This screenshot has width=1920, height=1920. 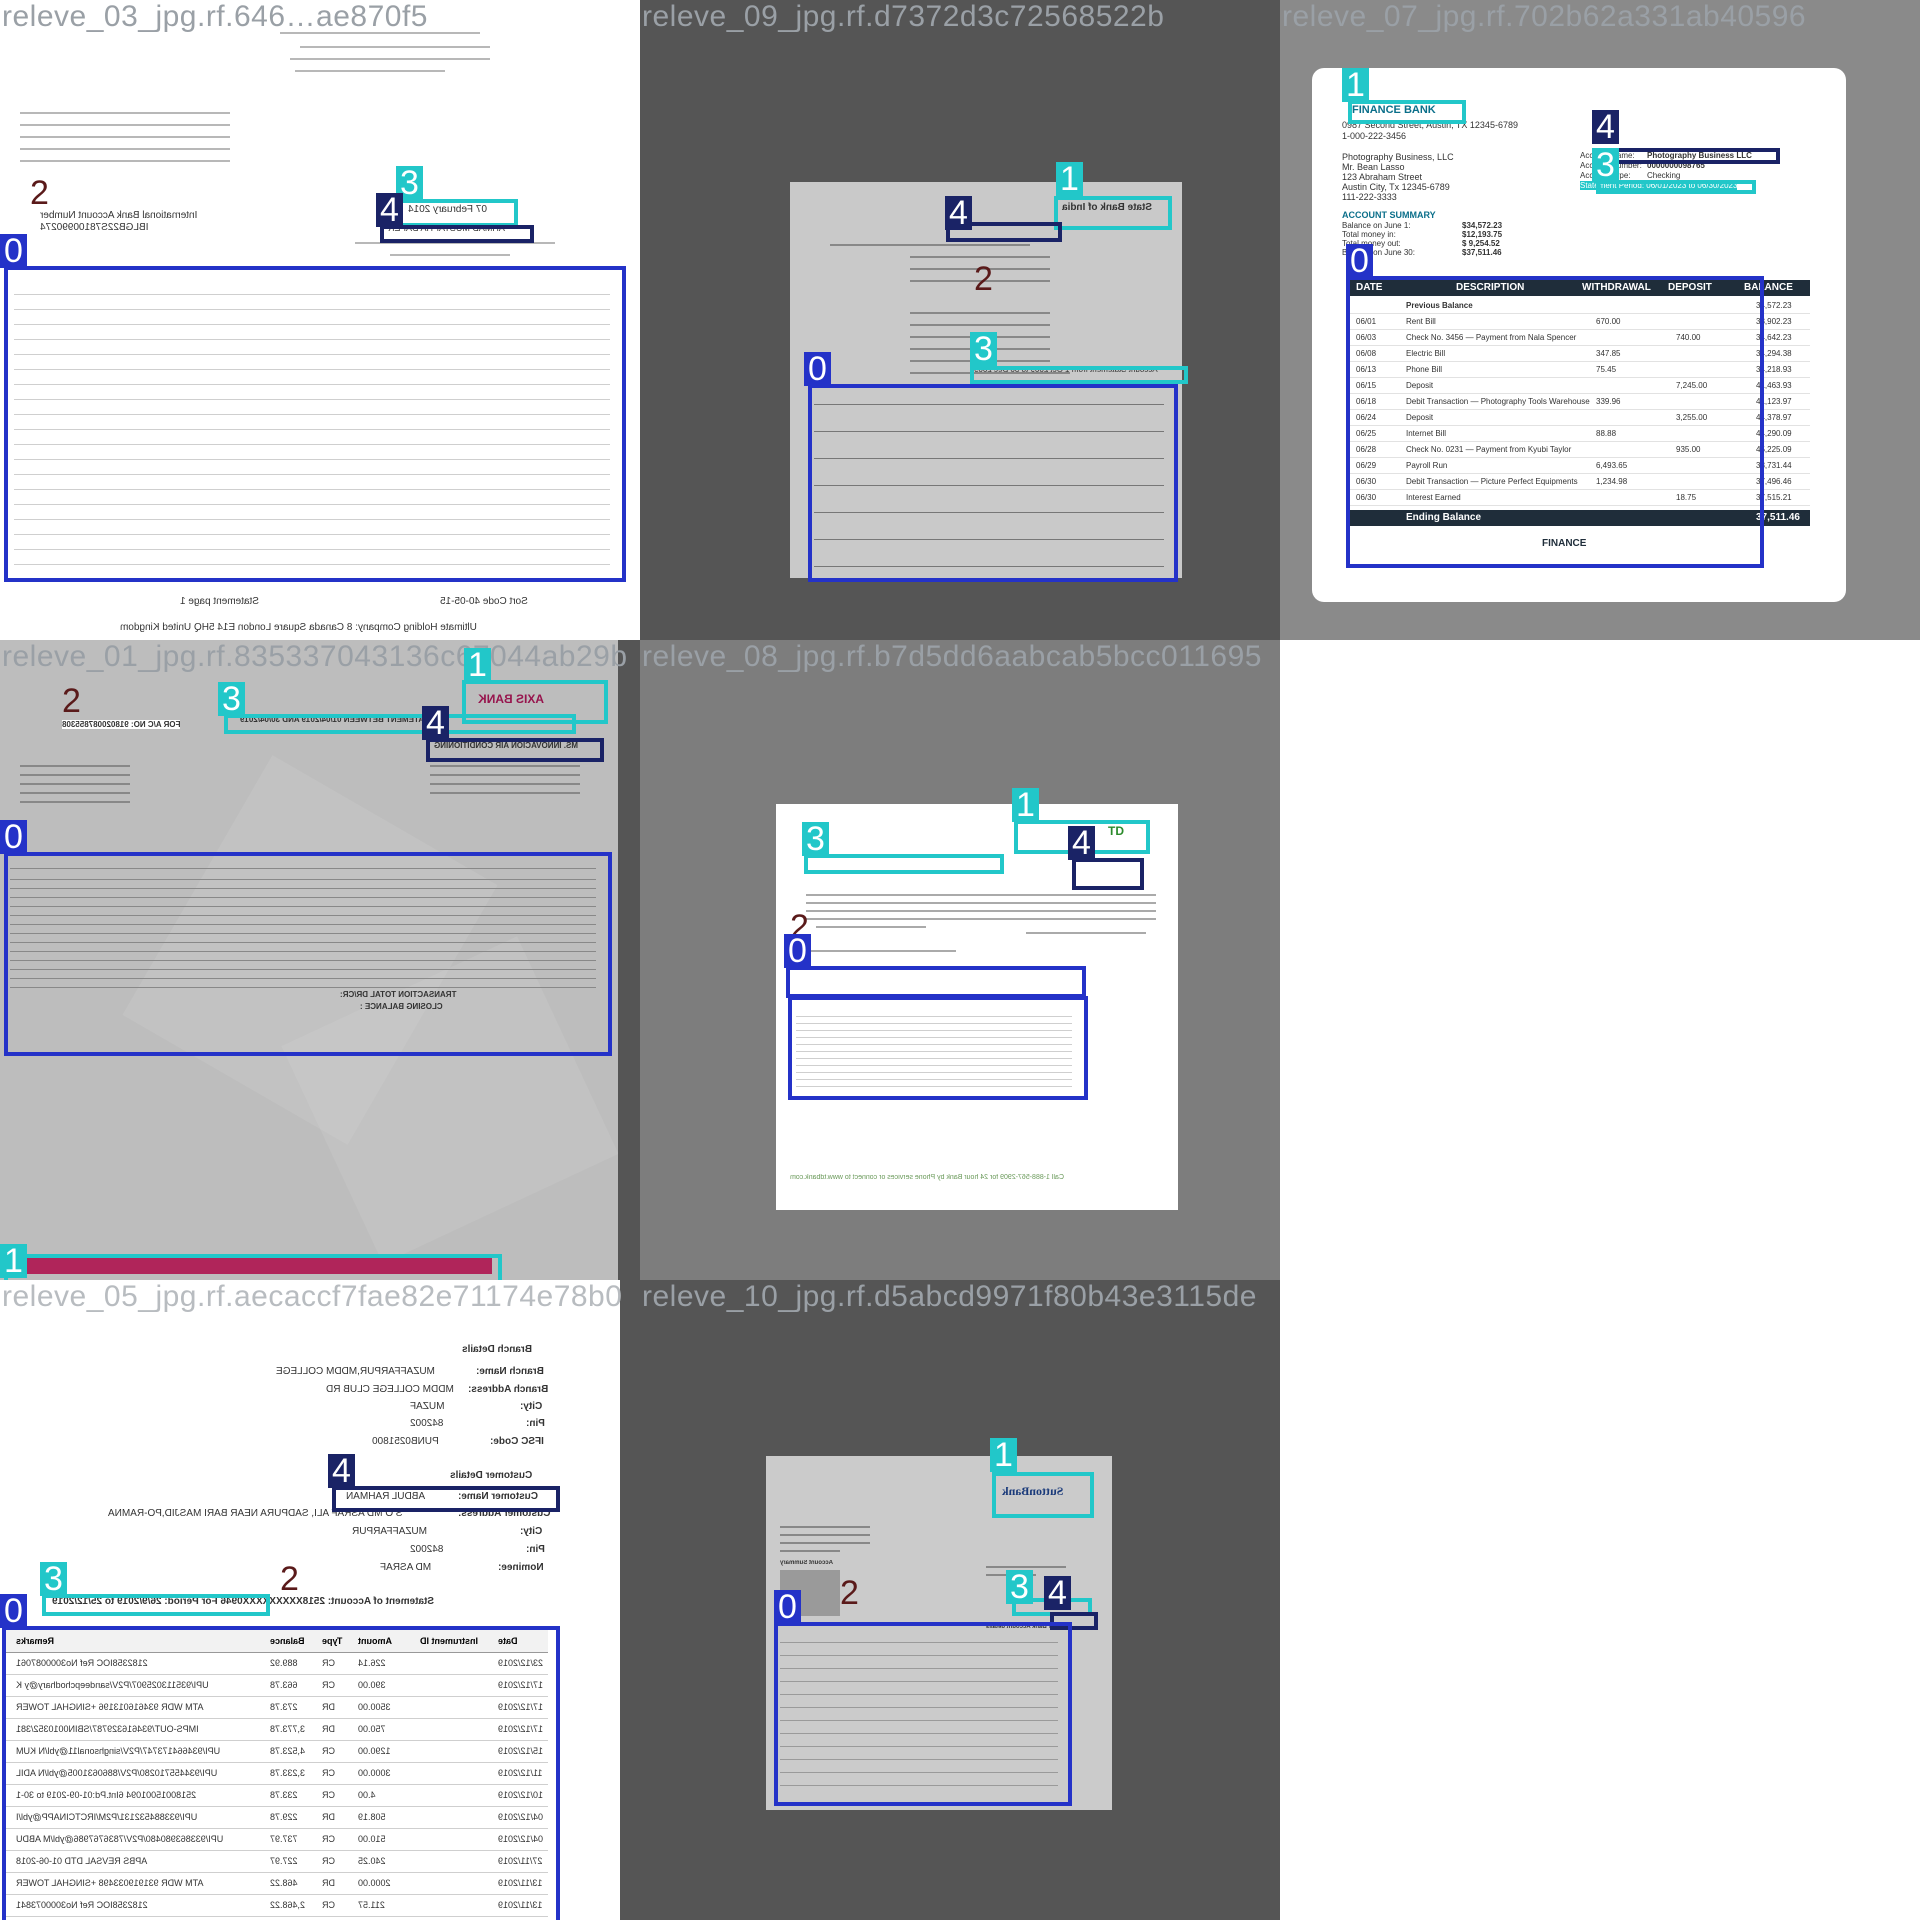 I want to click on branch-name-label: Branch Name:, so click(x=510, y=1371).